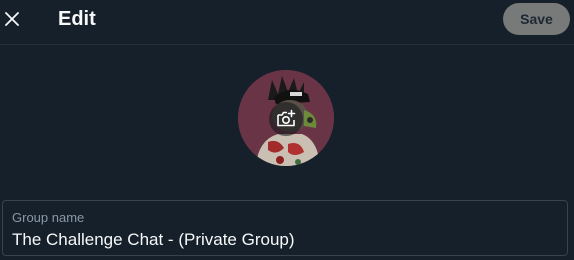 The width and height of the screenshot is (574, 260). I want to click on change-photo-button, so click(286, 119).